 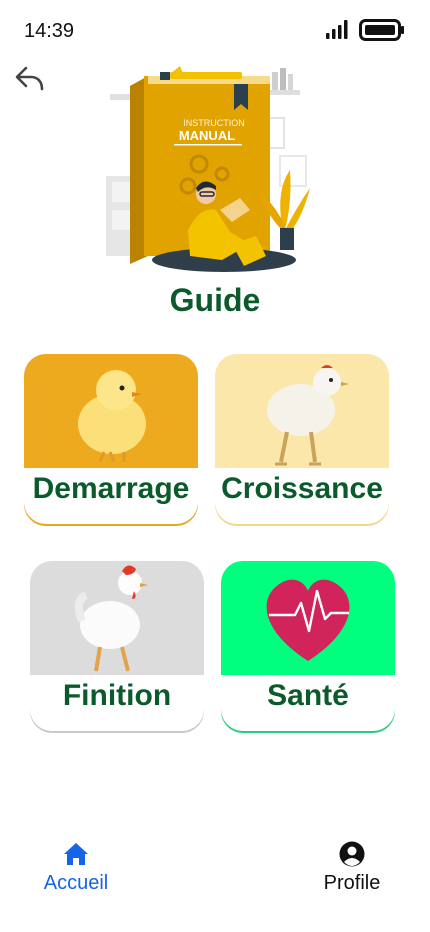 I want to click on card-demarrage: Demarrage, so click(x=111, y=439).